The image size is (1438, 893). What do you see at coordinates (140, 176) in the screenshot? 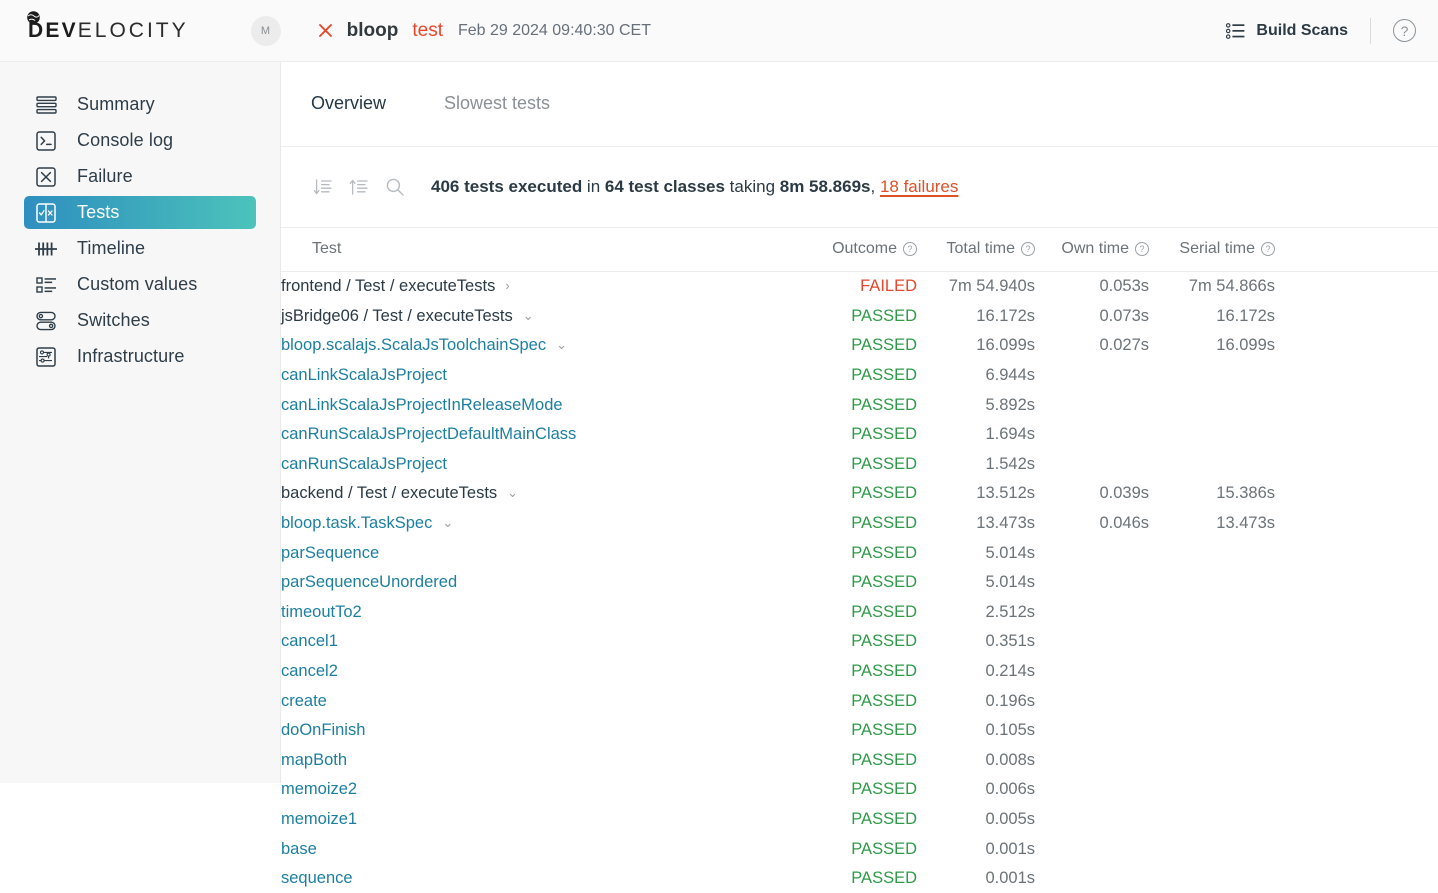
I see `sidebar-item-failure: Failure` at bounding box center [140, 176].